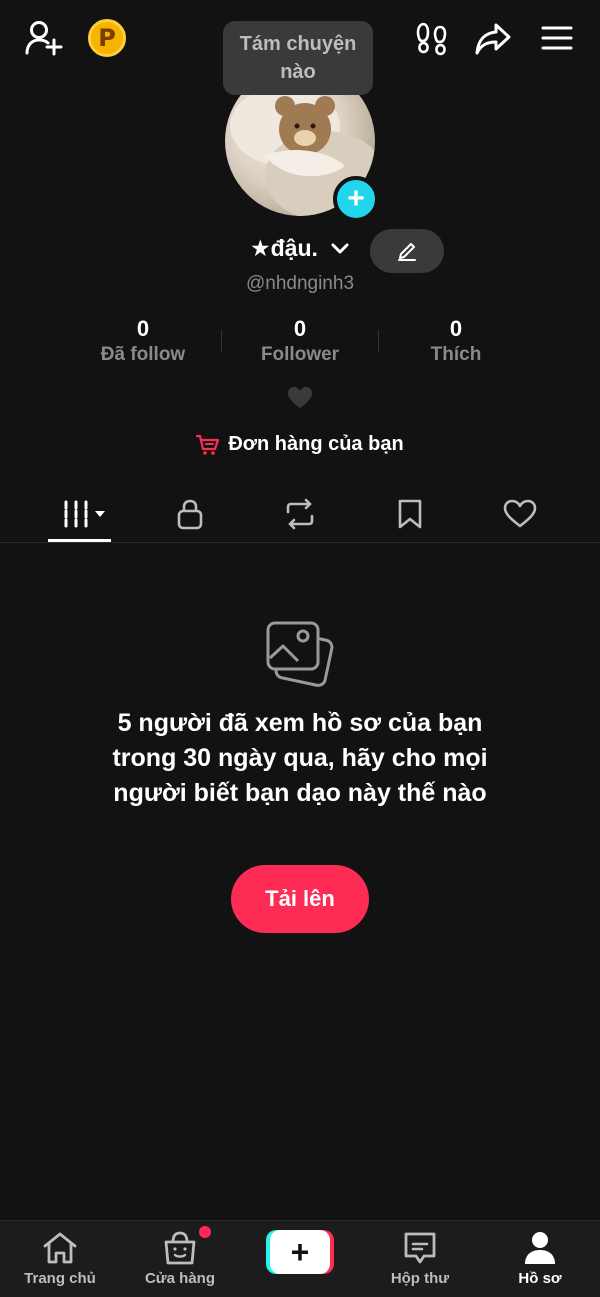 The image size is (600, 1297). I want to click on grid-icon, so click(84, 514).